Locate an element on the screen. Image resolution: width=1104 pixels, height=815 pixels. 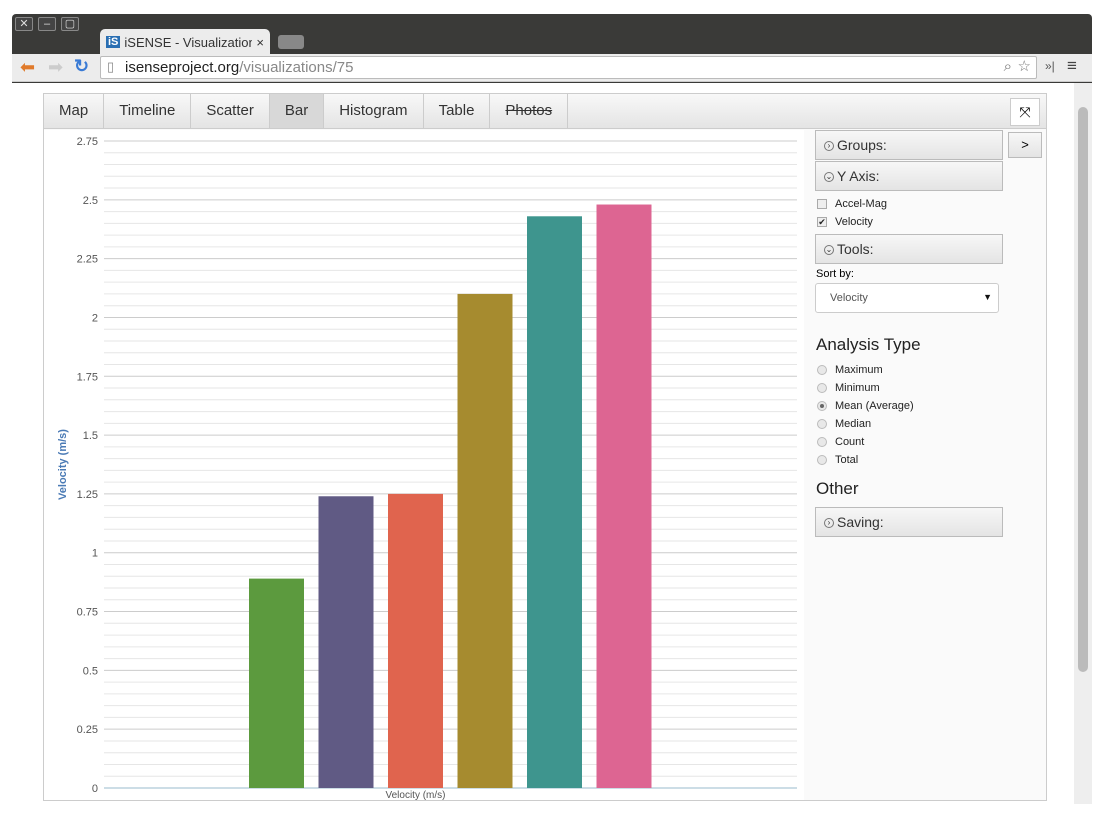
maximize-icon: ▢ is located at coordinates (70, 24).